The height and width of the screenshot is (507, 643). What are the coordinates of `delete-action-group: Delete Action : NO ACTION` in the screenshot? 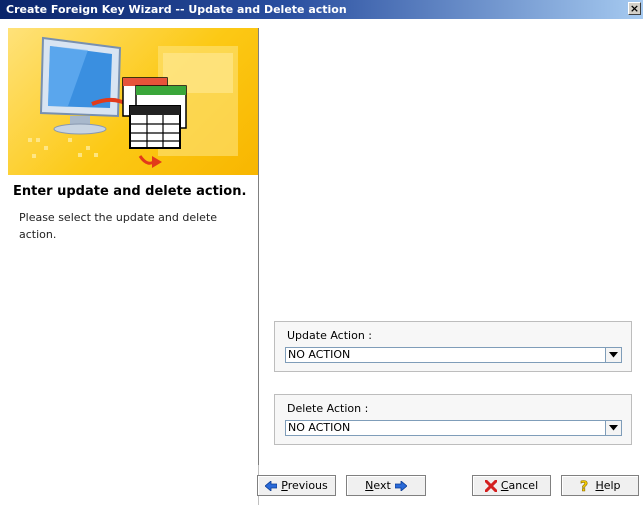 It's located at (453, 419).